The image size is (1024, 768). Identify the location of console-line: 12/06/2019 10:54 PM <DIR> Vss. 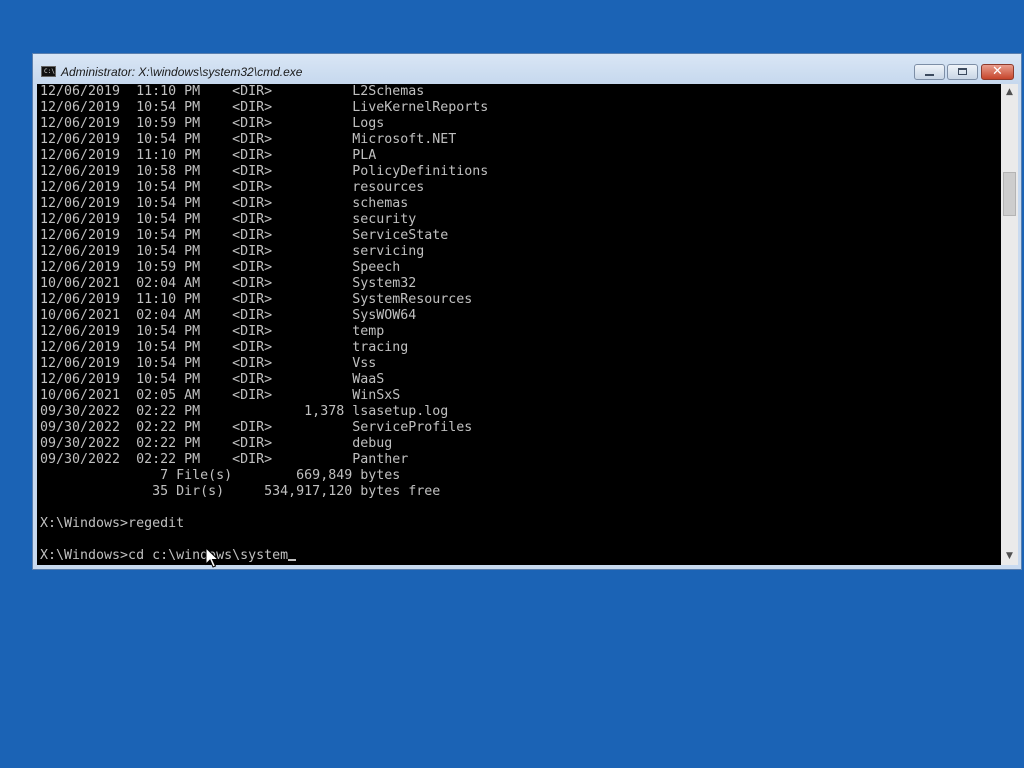
(208, 363).